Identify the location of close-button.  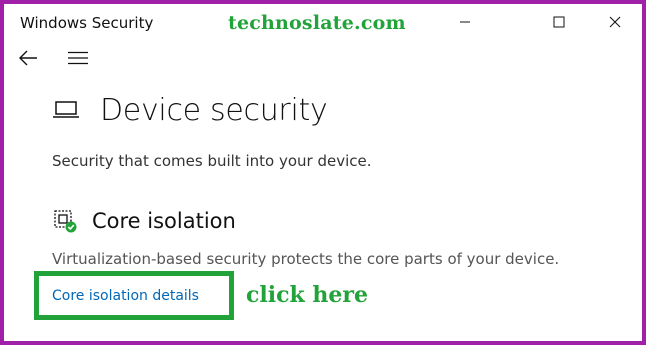
(615, 22).